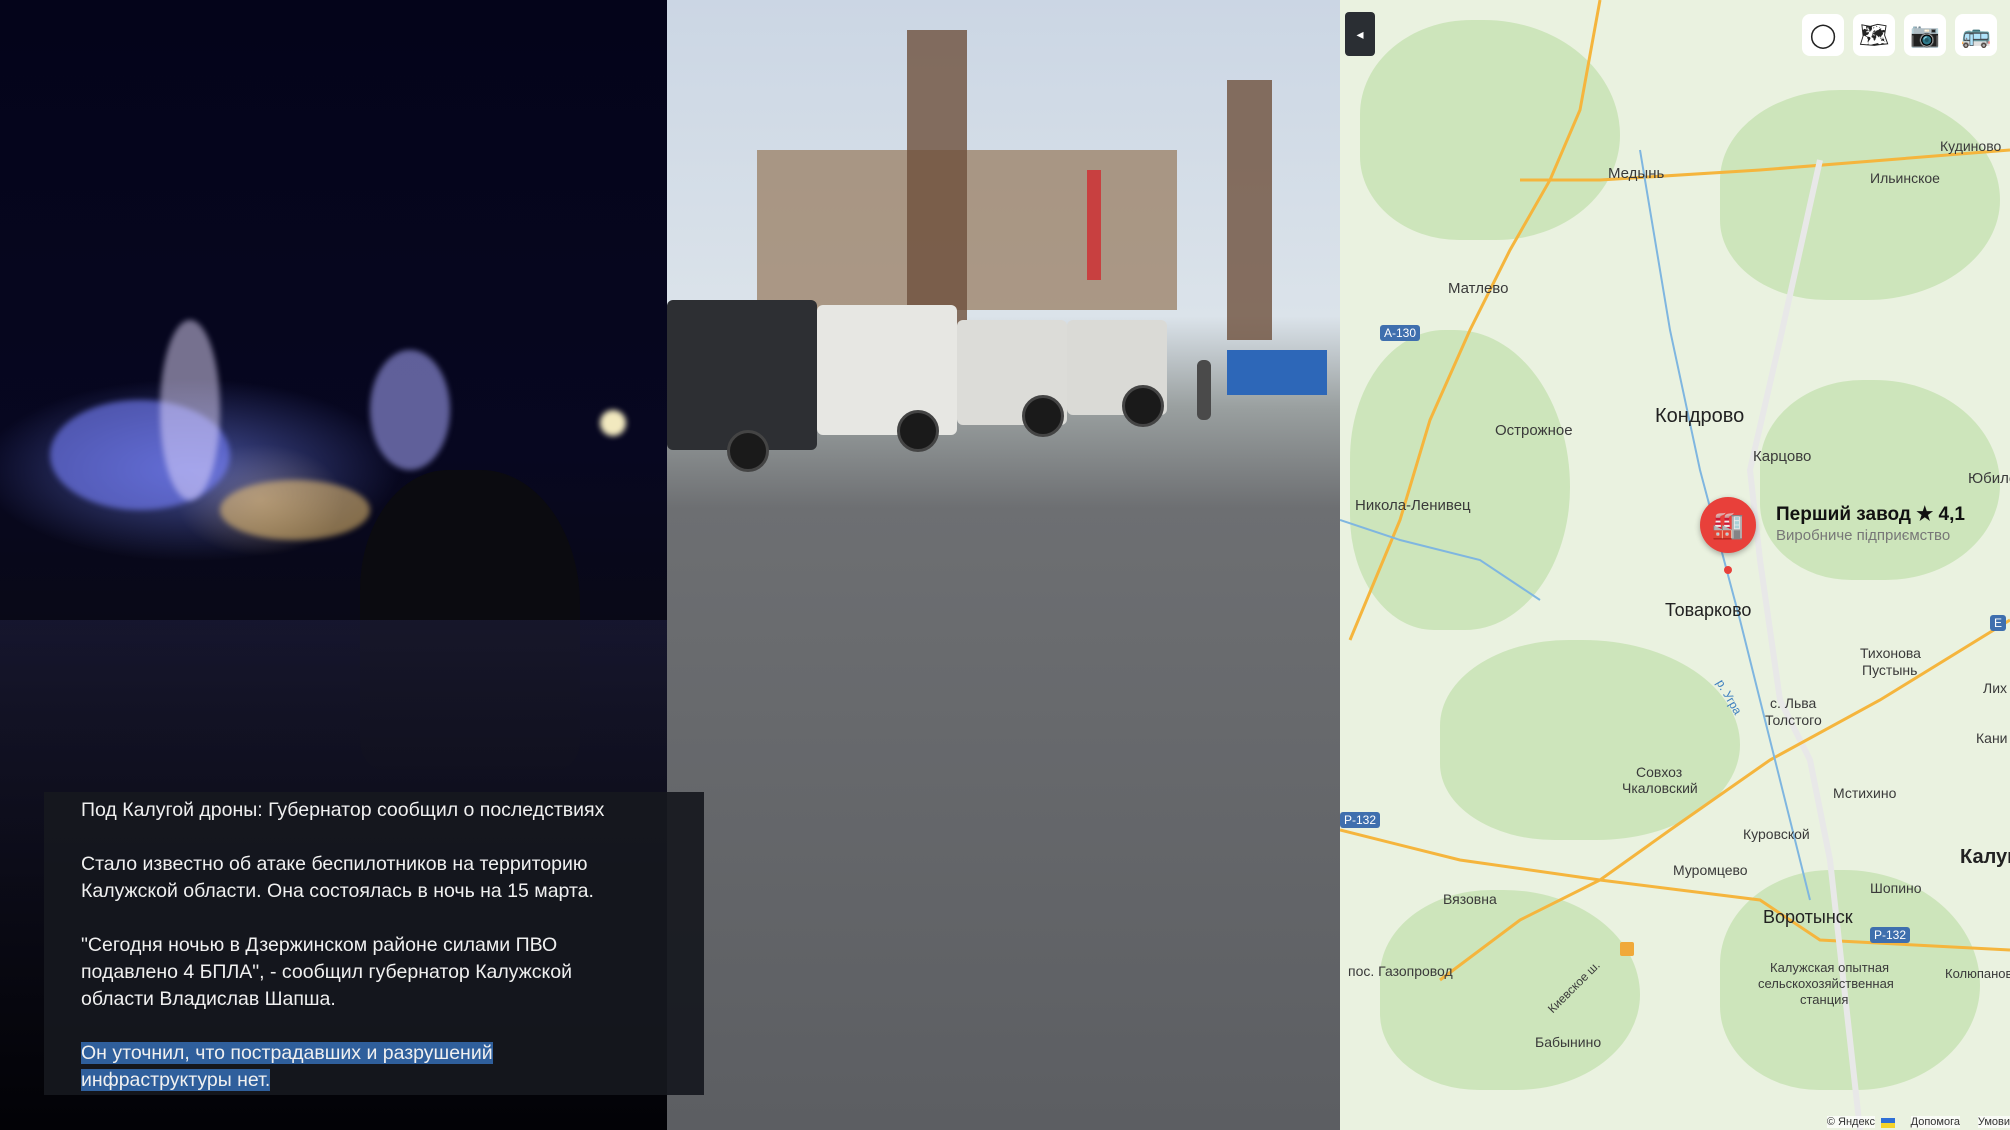 Image resolution: width=2010 pixels, height=1130 pixels. Describe the element at coordinates (613, 423) in the screenshot. I see `street-lamp` at that location.